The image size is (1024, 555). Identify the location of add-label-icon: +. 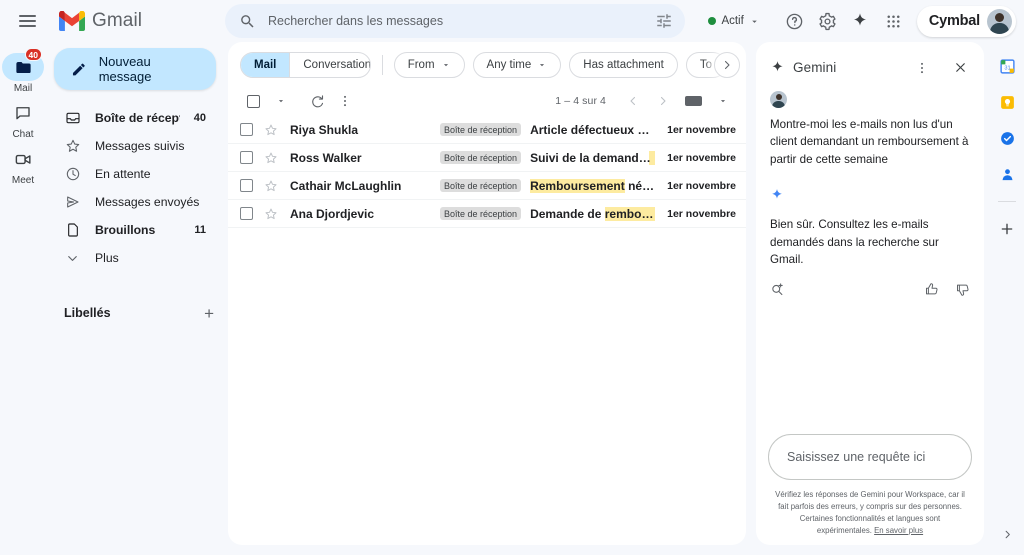
(209, 313).